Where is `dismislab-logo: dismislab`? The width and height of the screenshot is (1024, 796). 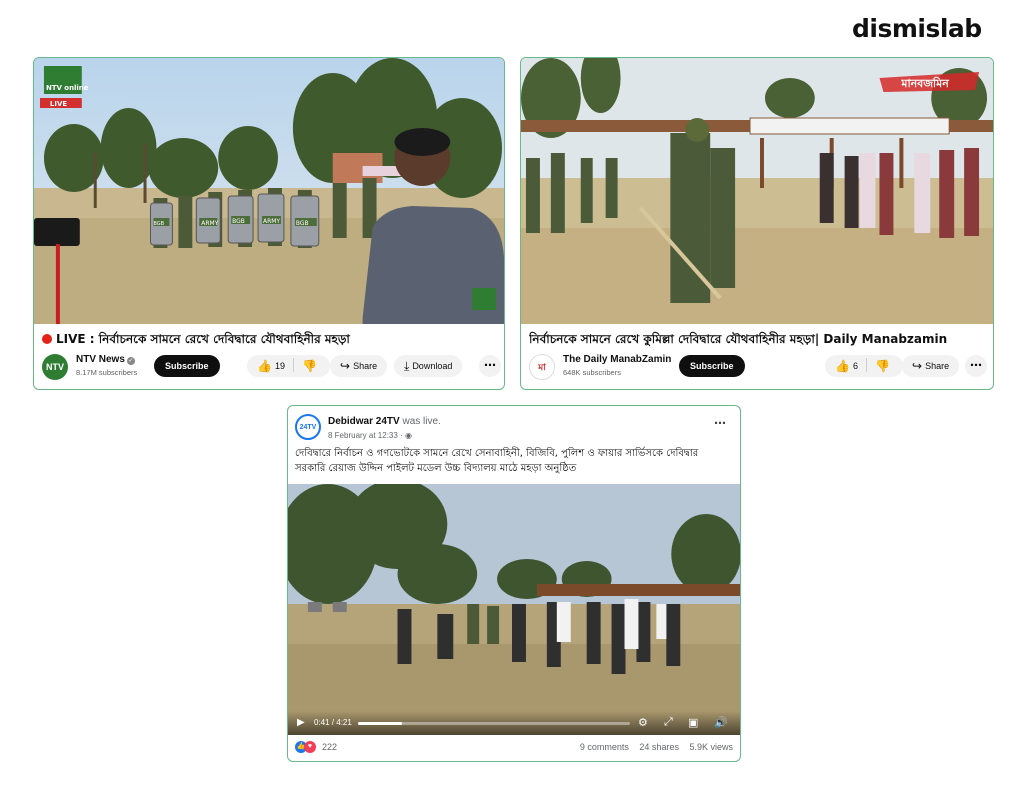
dismislab-logo: dismislab is located at coordinates (917, 28).